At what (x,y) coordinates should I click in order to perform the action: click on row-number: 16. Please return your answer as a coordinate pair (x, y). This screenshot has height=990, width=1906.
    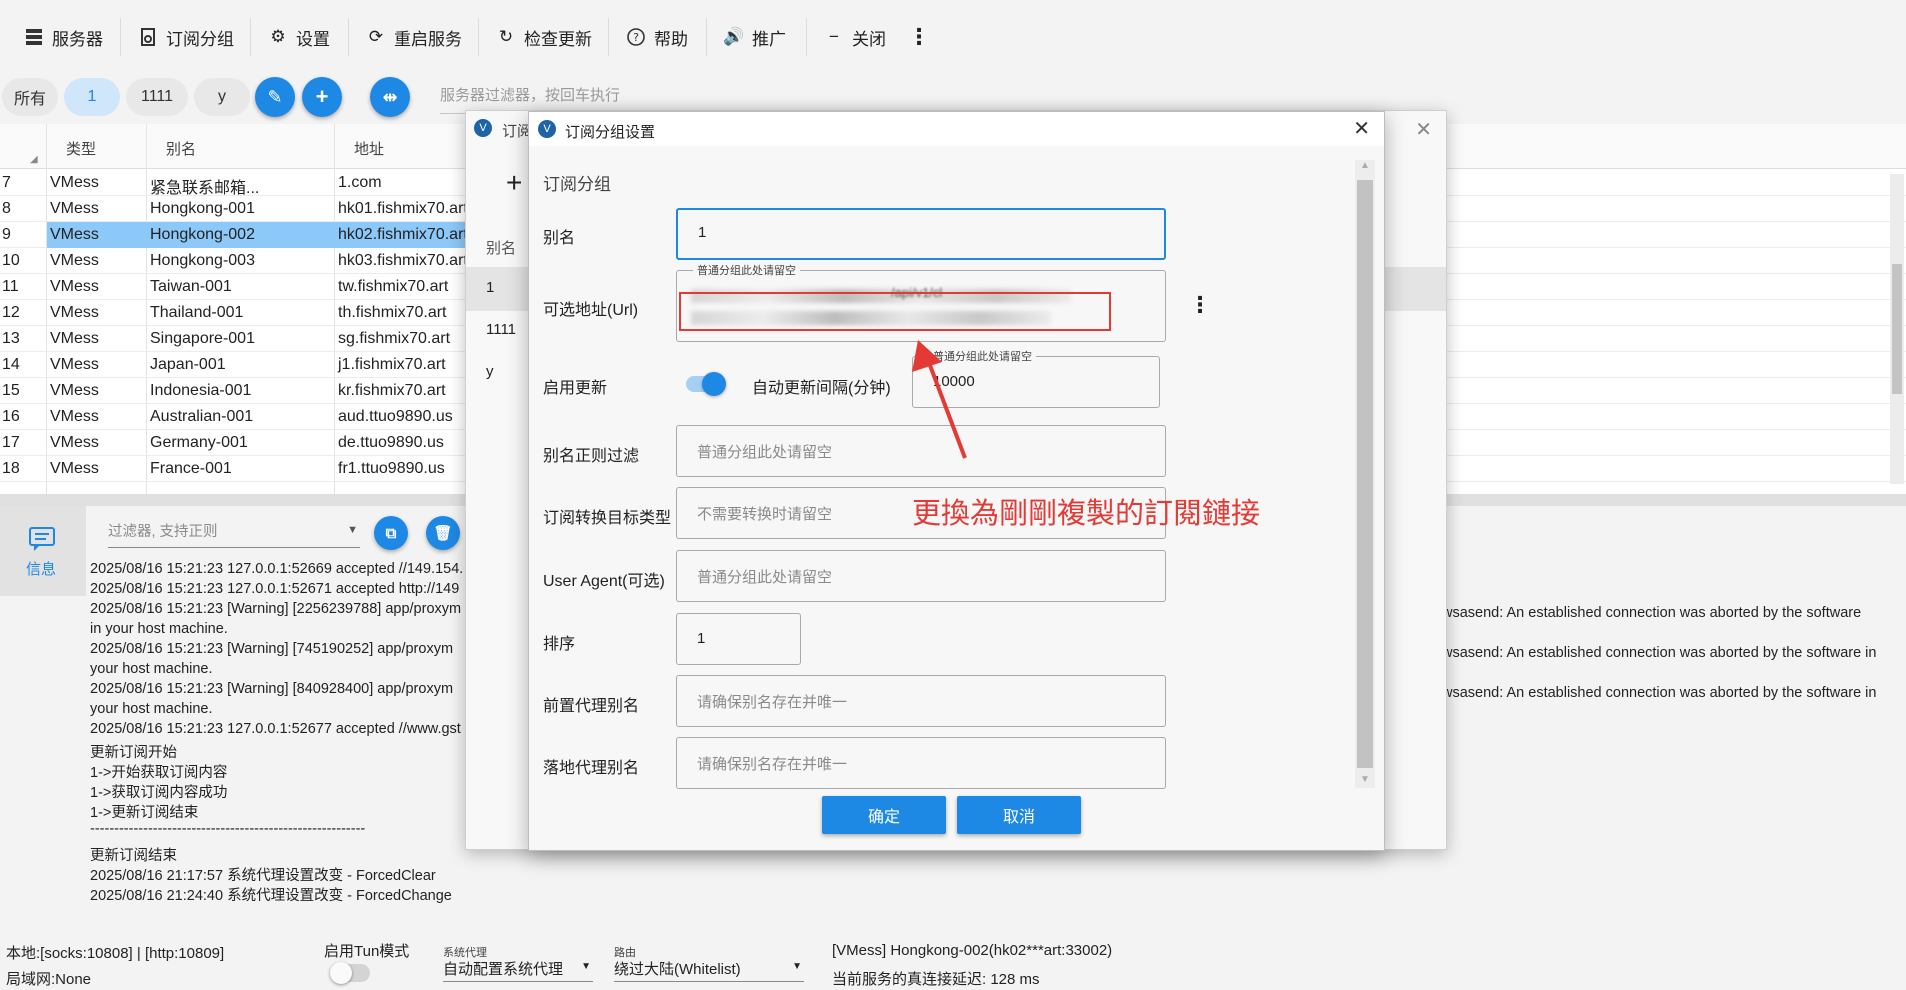
    Looking at the image, I should click on (11, 416).